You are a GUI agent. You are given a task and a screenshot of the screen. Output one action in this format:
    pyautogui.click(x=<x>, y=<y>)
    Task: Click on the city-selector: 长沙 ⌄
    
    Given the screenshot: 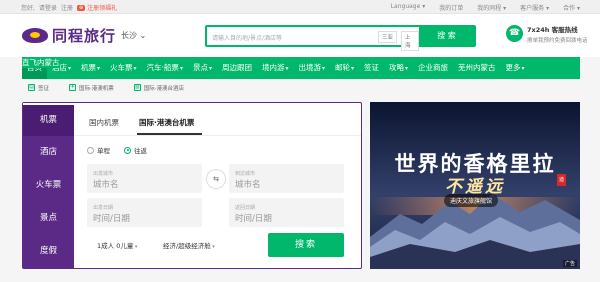 What is the action you would take?
    pyautogui.click(x=133, y=35)
    